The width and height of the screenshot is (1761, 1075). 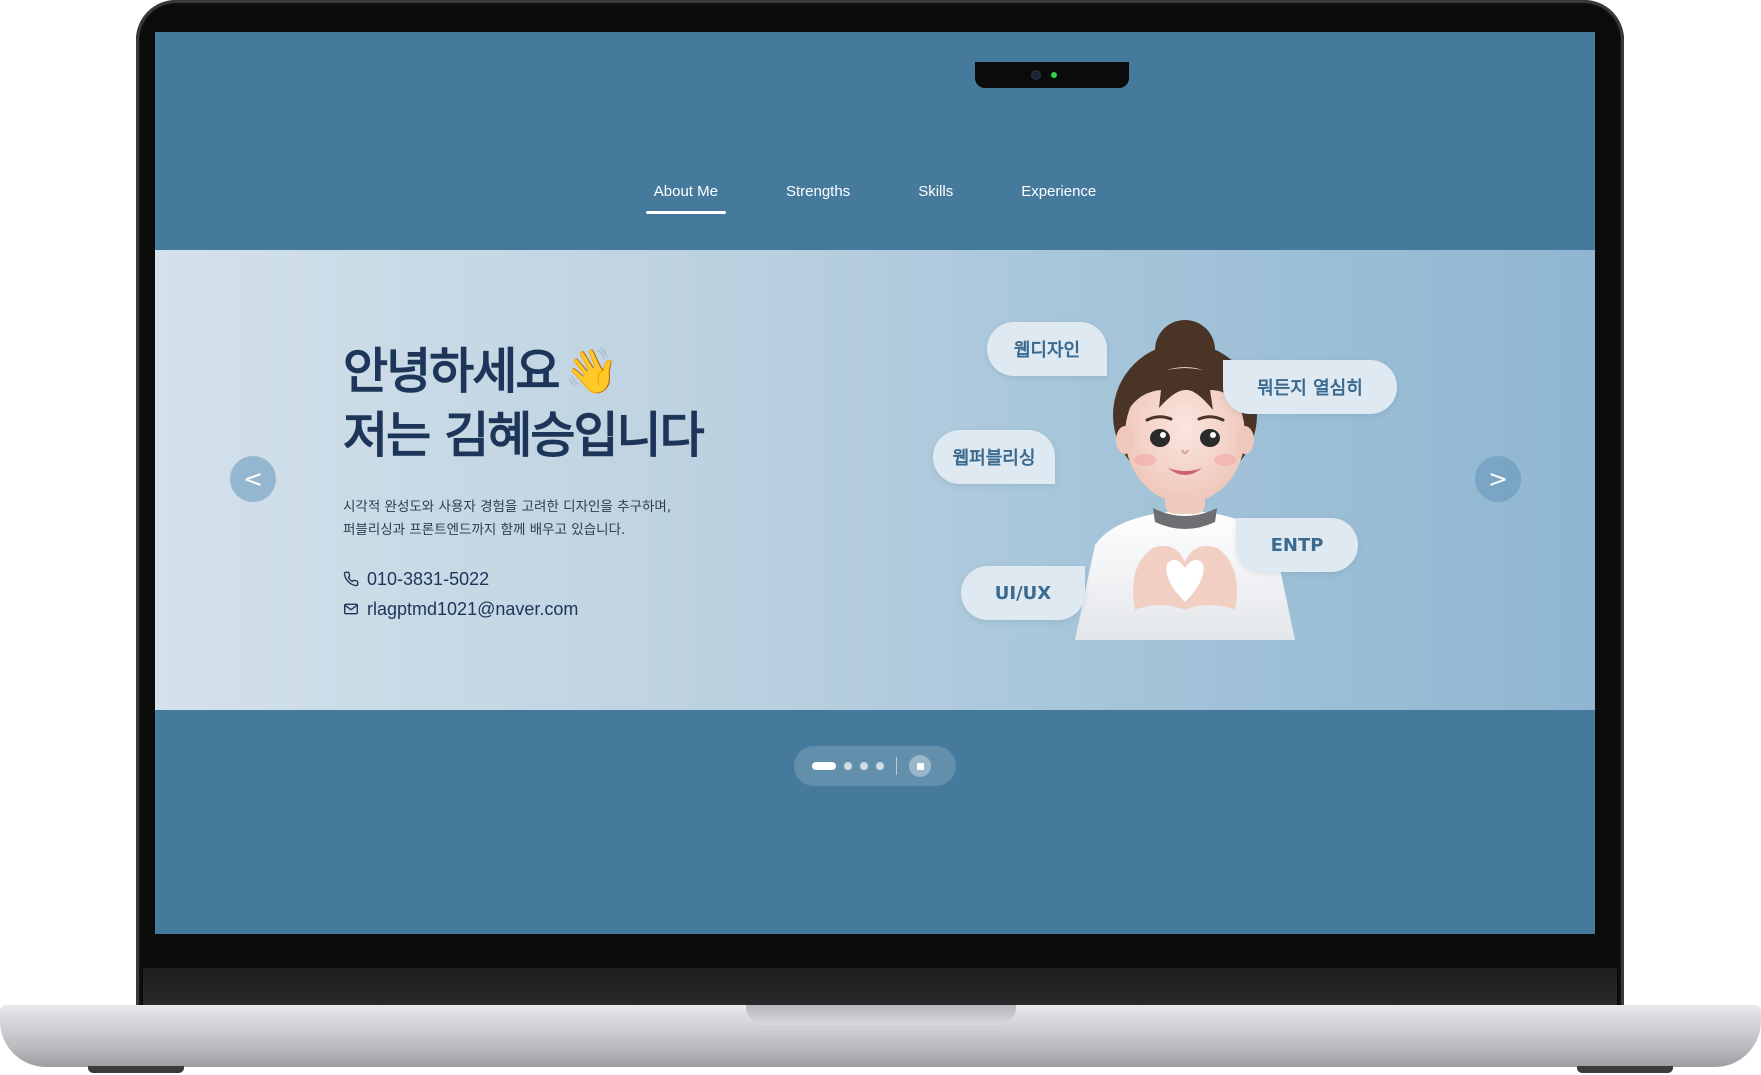 I want to click on tag-web-design: 웹디자인, so click(x=1047, y=349).